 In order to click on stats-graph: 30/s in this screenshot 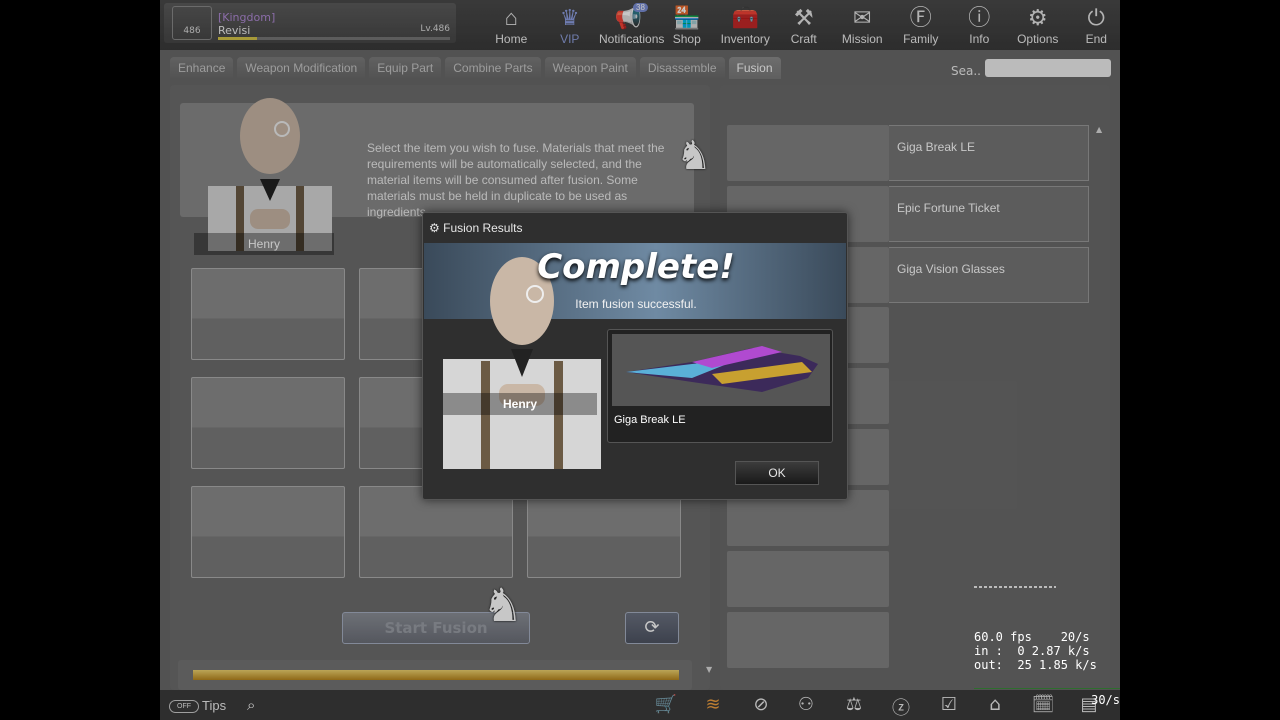, I will do `click(1047, 700)`.